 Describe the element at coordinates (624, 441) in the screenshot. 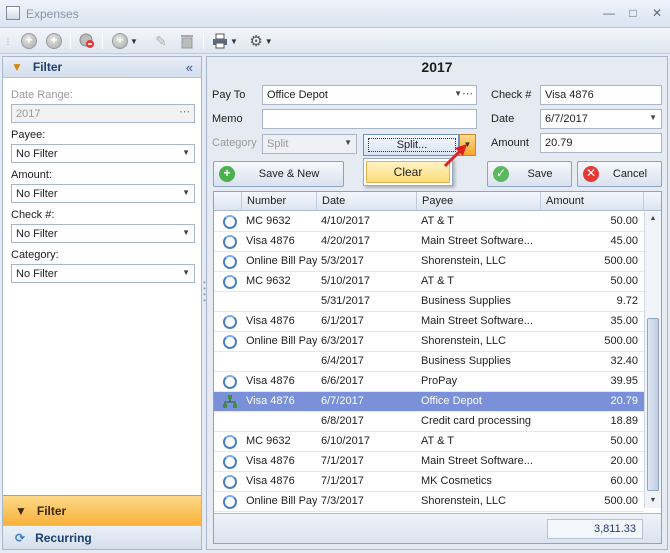

I see `cell-amount: 50.00` at that location.